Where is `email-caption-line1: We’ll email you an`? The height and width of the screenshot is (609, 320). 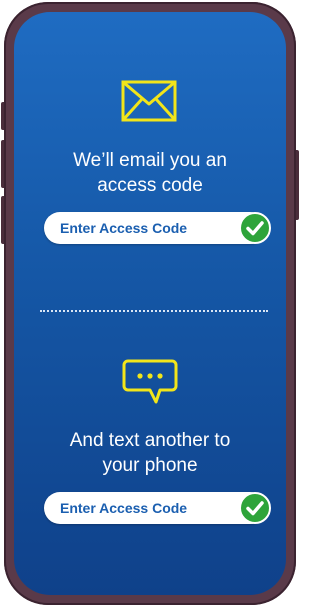
email-caption-line1: We’ll email you an is located at coordinates (150, 160).